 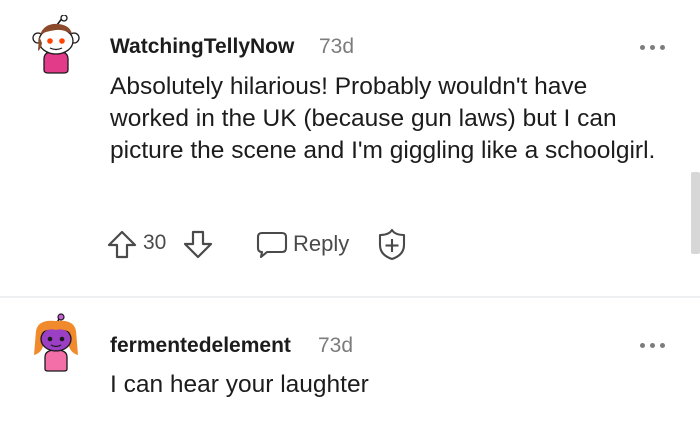 I want to click on comment-username: WatchingTellyNow, so click(x=202, y=47).